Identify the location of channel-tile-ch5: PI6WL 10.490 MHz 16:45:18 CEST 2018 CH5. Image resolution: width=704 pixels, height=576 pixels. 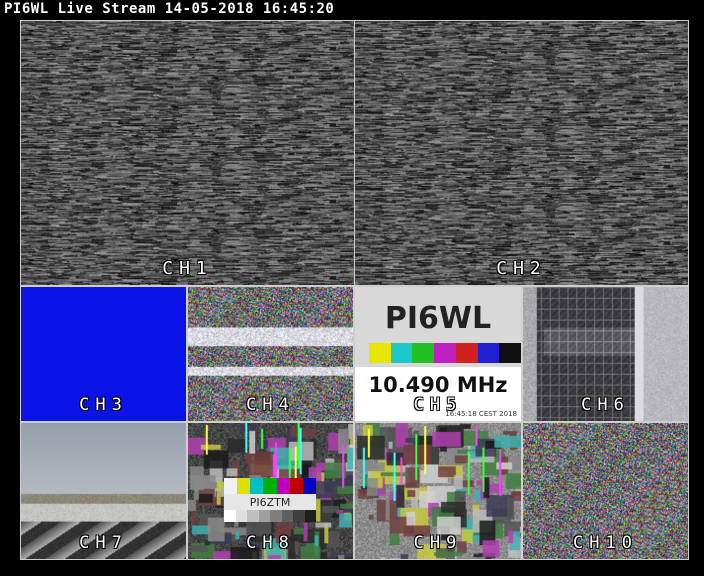
(438, 354).